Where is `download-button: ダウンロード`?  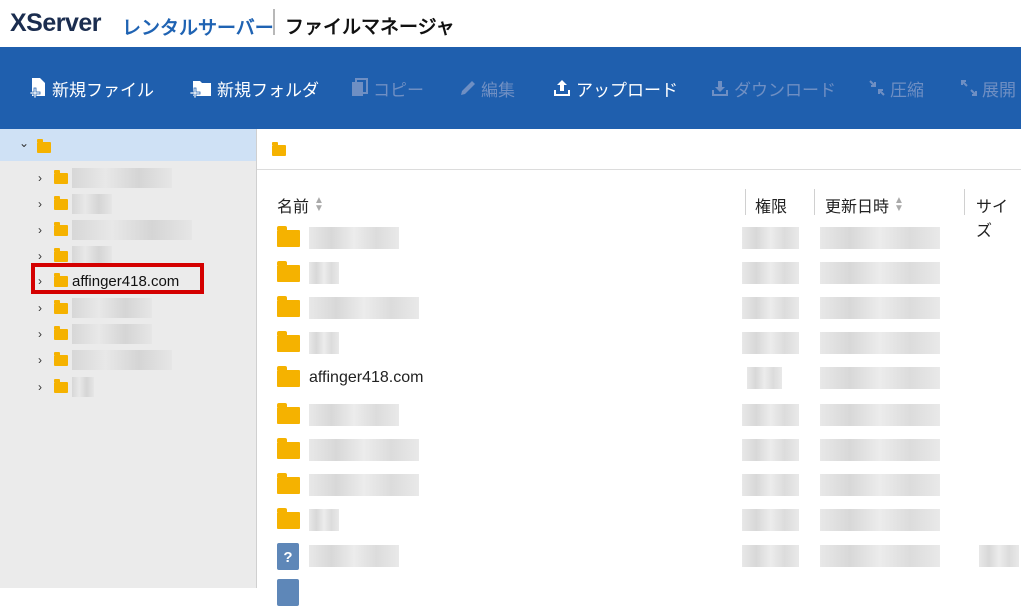 download-button: ダウンロード is located at coordinates (773, 88).